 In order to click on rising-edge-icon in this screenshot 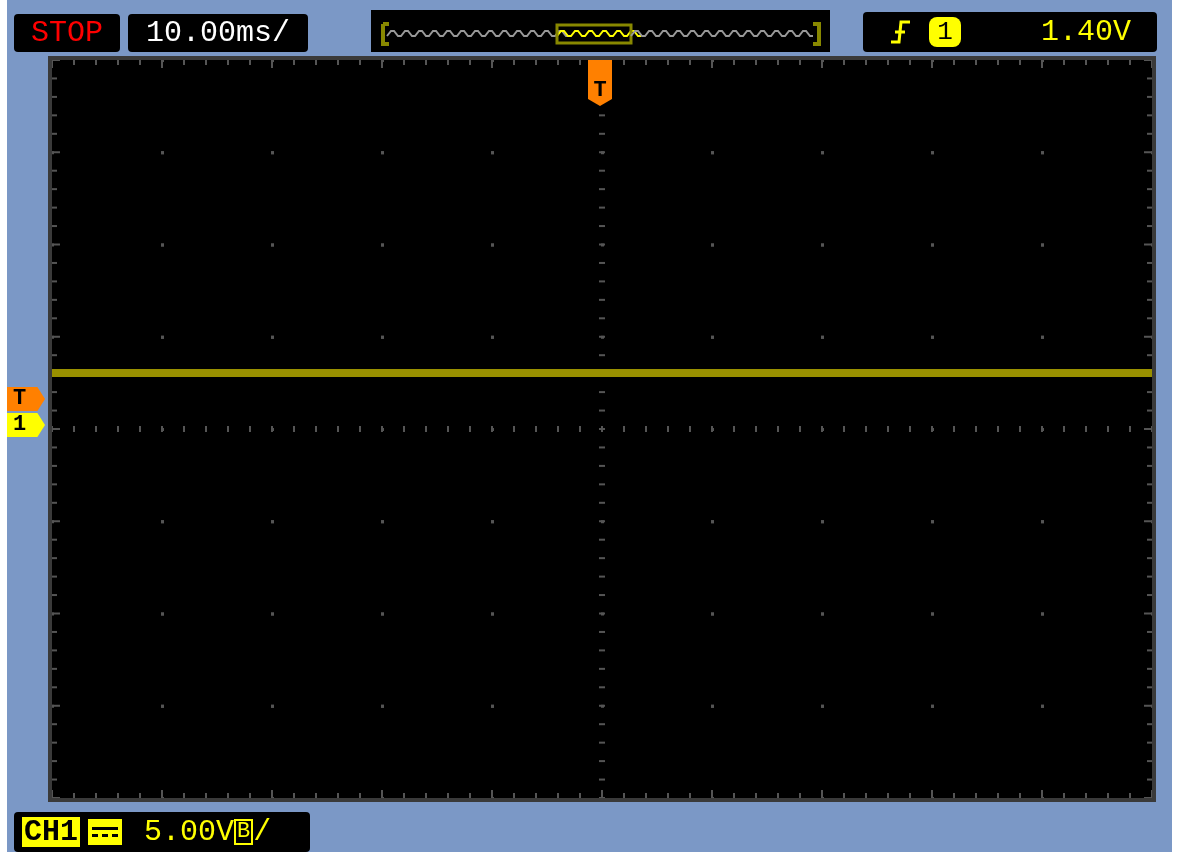, I will do `click(900, 32)`.